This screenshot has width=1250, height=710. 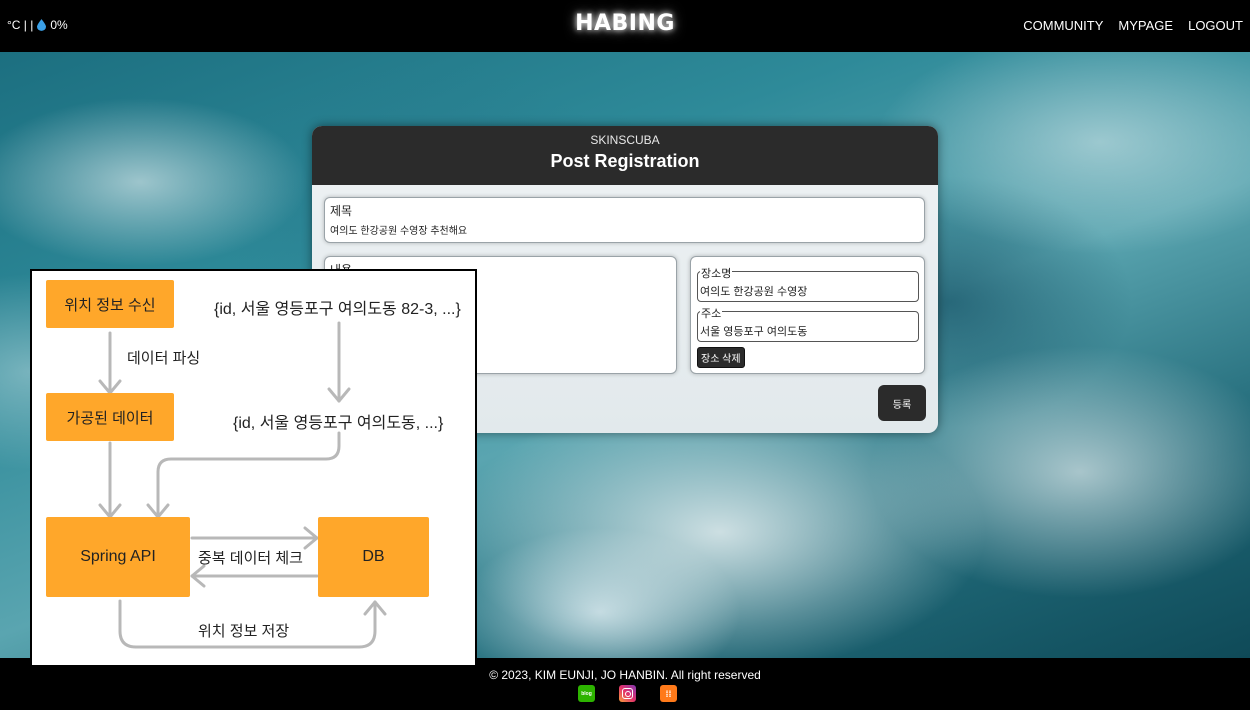 What do you see at coordinates (1215, 25) in the screenshot?
I see `nav-logout-link: LOGOUT` at bounding box center [1215, 25].